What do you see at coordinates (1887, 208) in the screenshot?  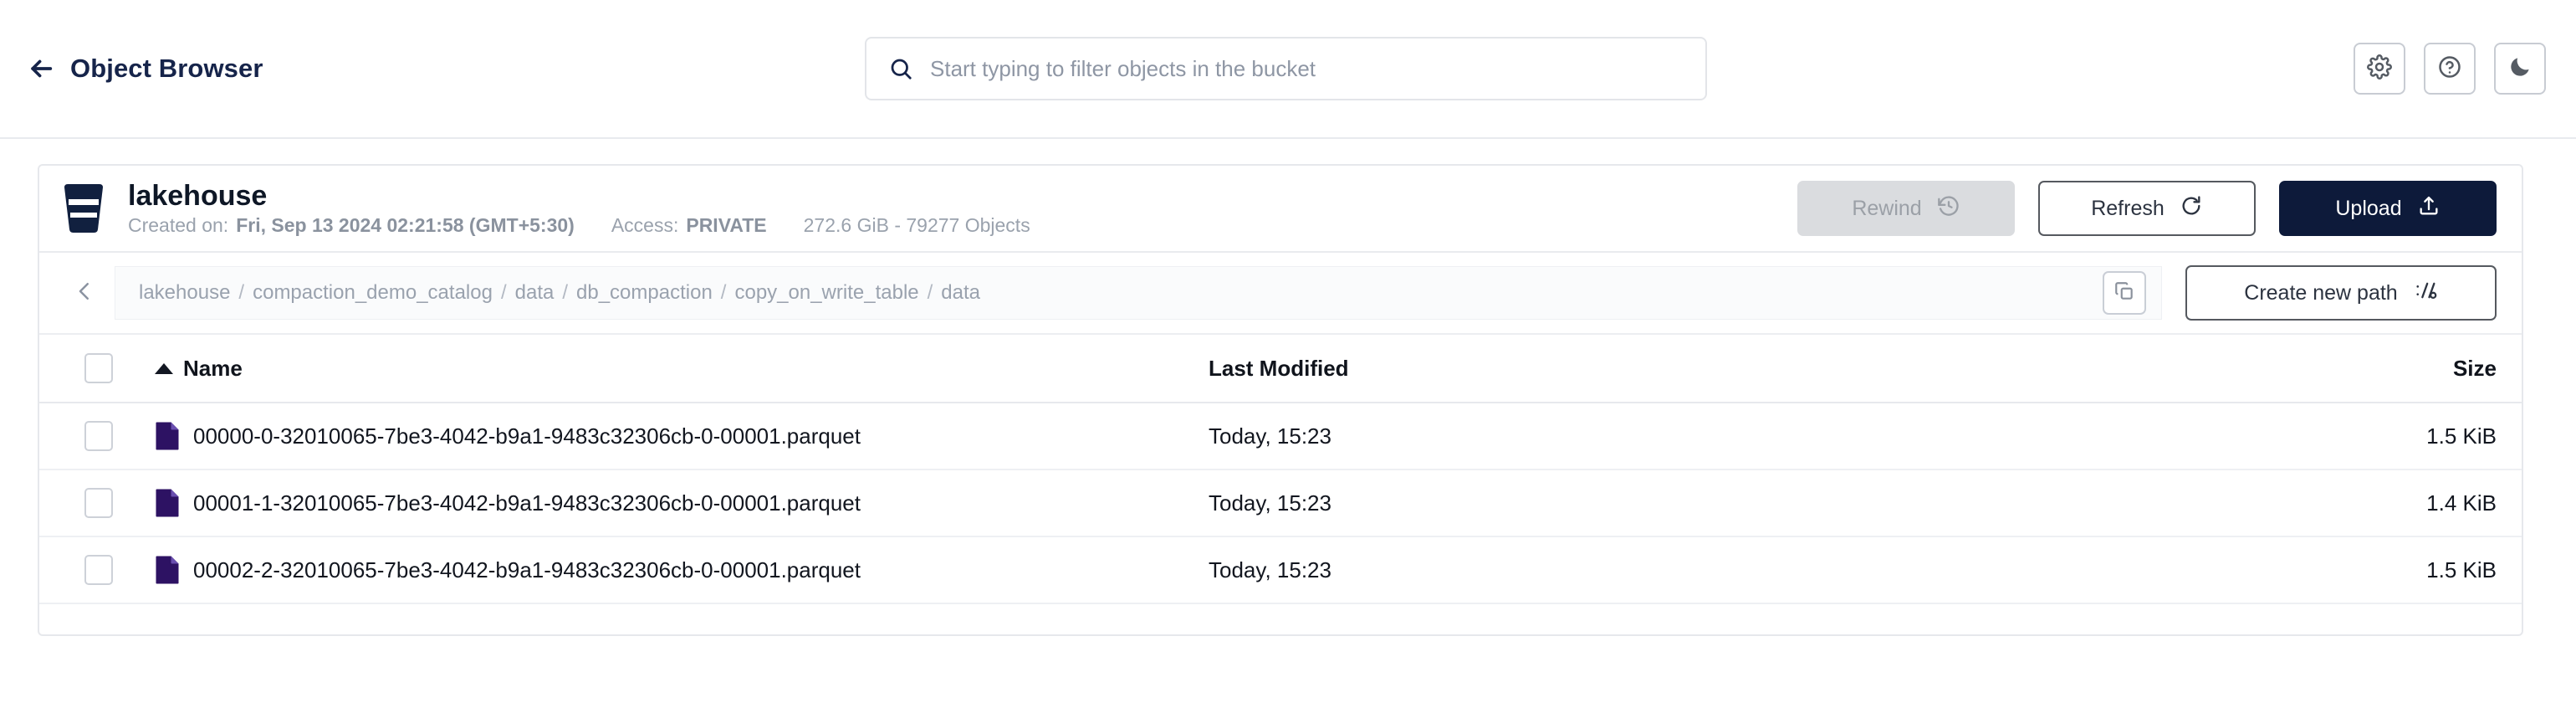 I see `rewind-button-label: Rewind` at bounding box center [1887, 208].